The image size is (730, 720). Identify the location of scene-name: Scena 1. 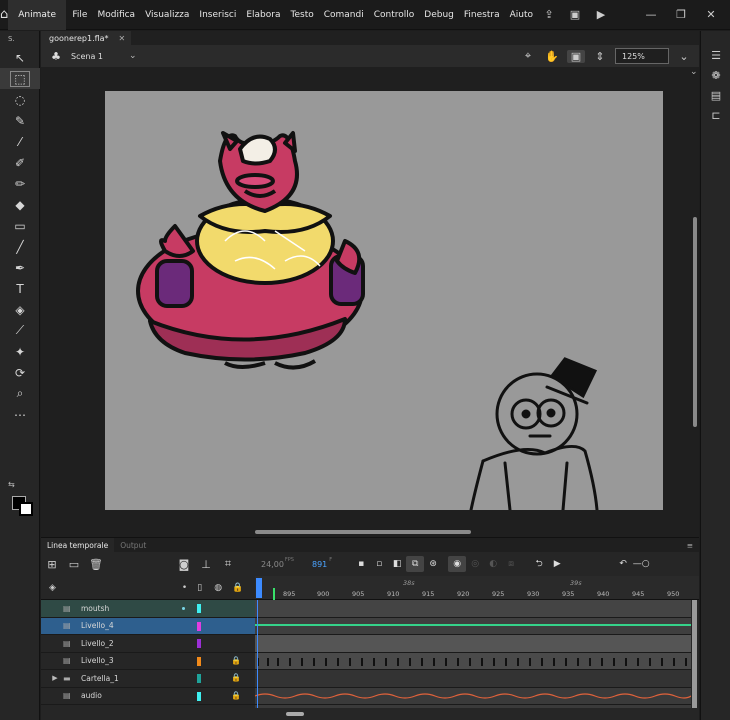
(87, 56).